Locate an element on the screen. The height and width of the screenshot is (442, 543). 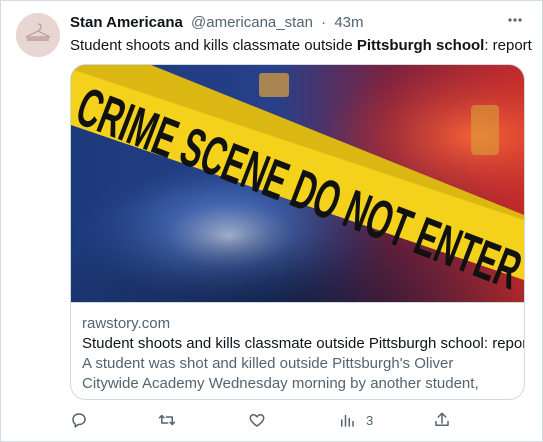
views-button: 3 is located at coordinates (355, 420).